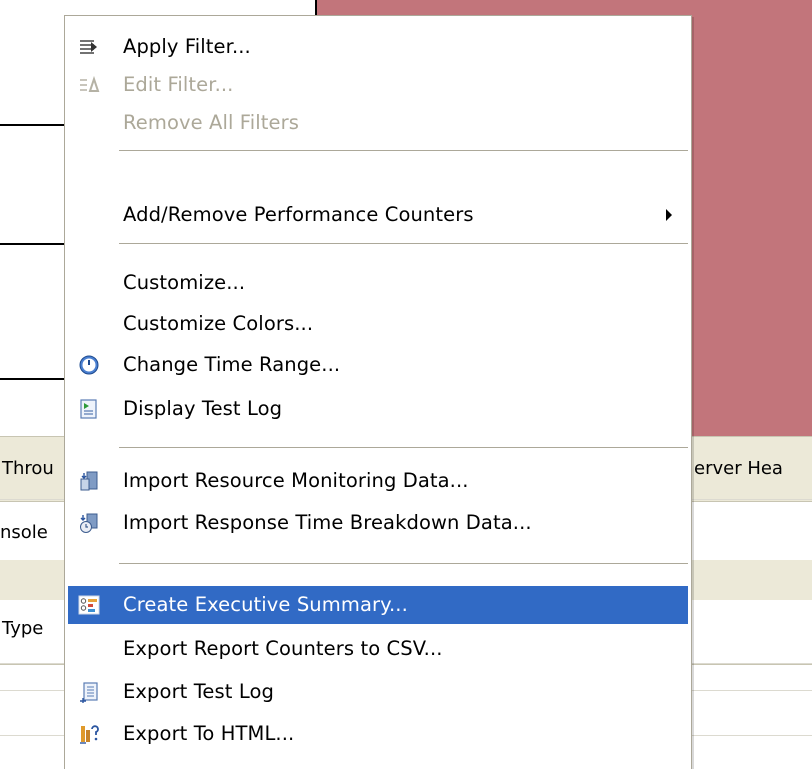  Describe the element at coordinates (378, 692) in the screenshot. I see `menu-item-export-test-log: Export Test Log` at that location.